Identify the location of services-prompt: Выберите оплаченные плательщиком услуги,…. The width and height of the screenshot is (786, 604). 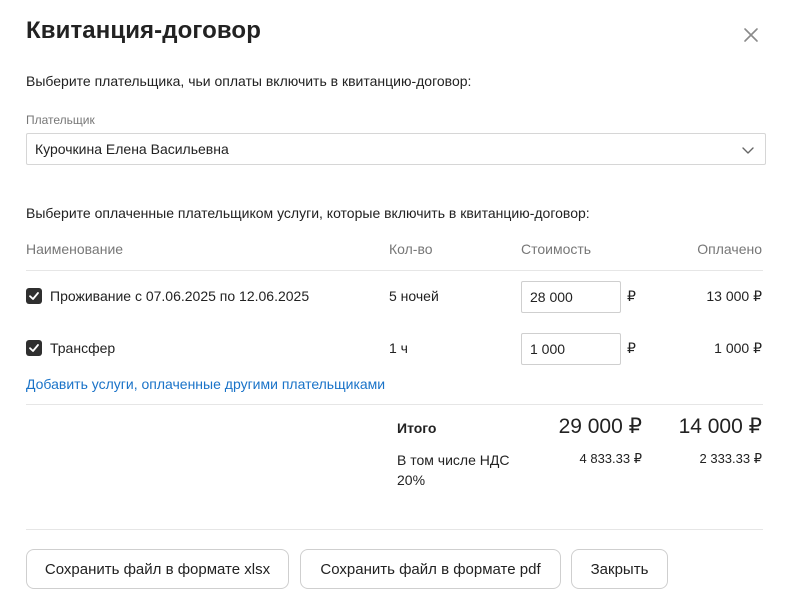
(308, 213).